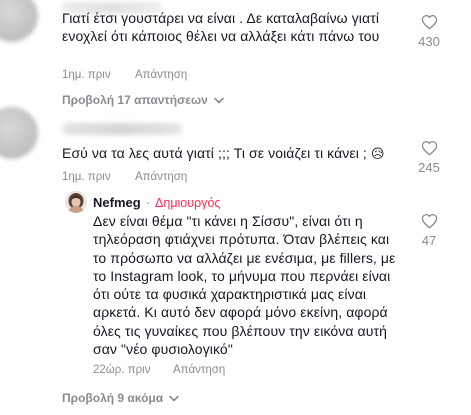 The width and height of the screenshot is (471, 415). I want to click on creator-avatar, so click(76, 202).